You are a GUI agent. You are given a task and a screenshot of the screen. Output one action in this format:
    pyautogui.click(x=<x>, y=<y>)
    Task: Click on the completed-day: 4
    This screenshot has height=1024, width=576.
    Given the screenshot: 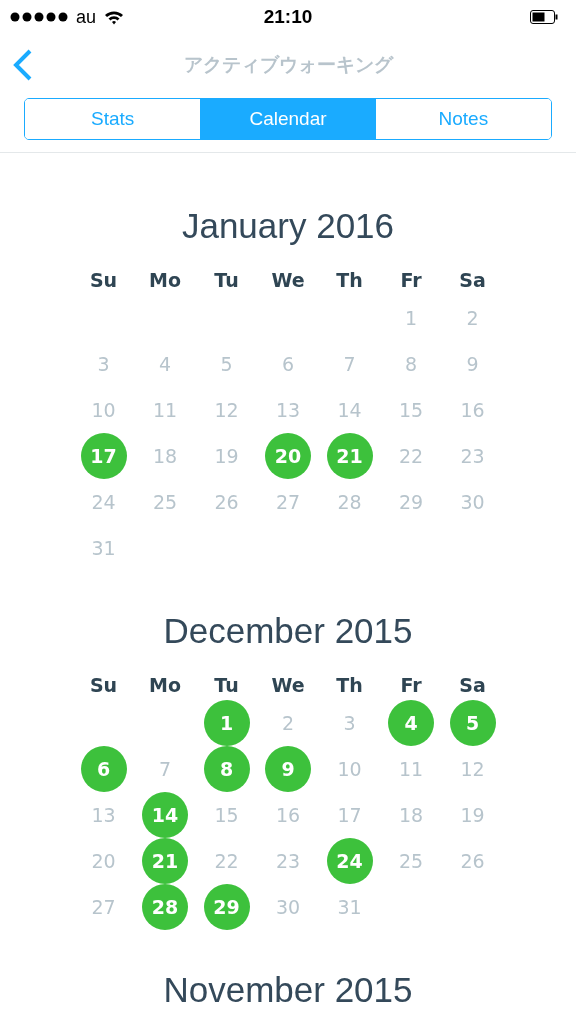 What is the action you would take?
    pyautogui.click(x=411, y=723)
    